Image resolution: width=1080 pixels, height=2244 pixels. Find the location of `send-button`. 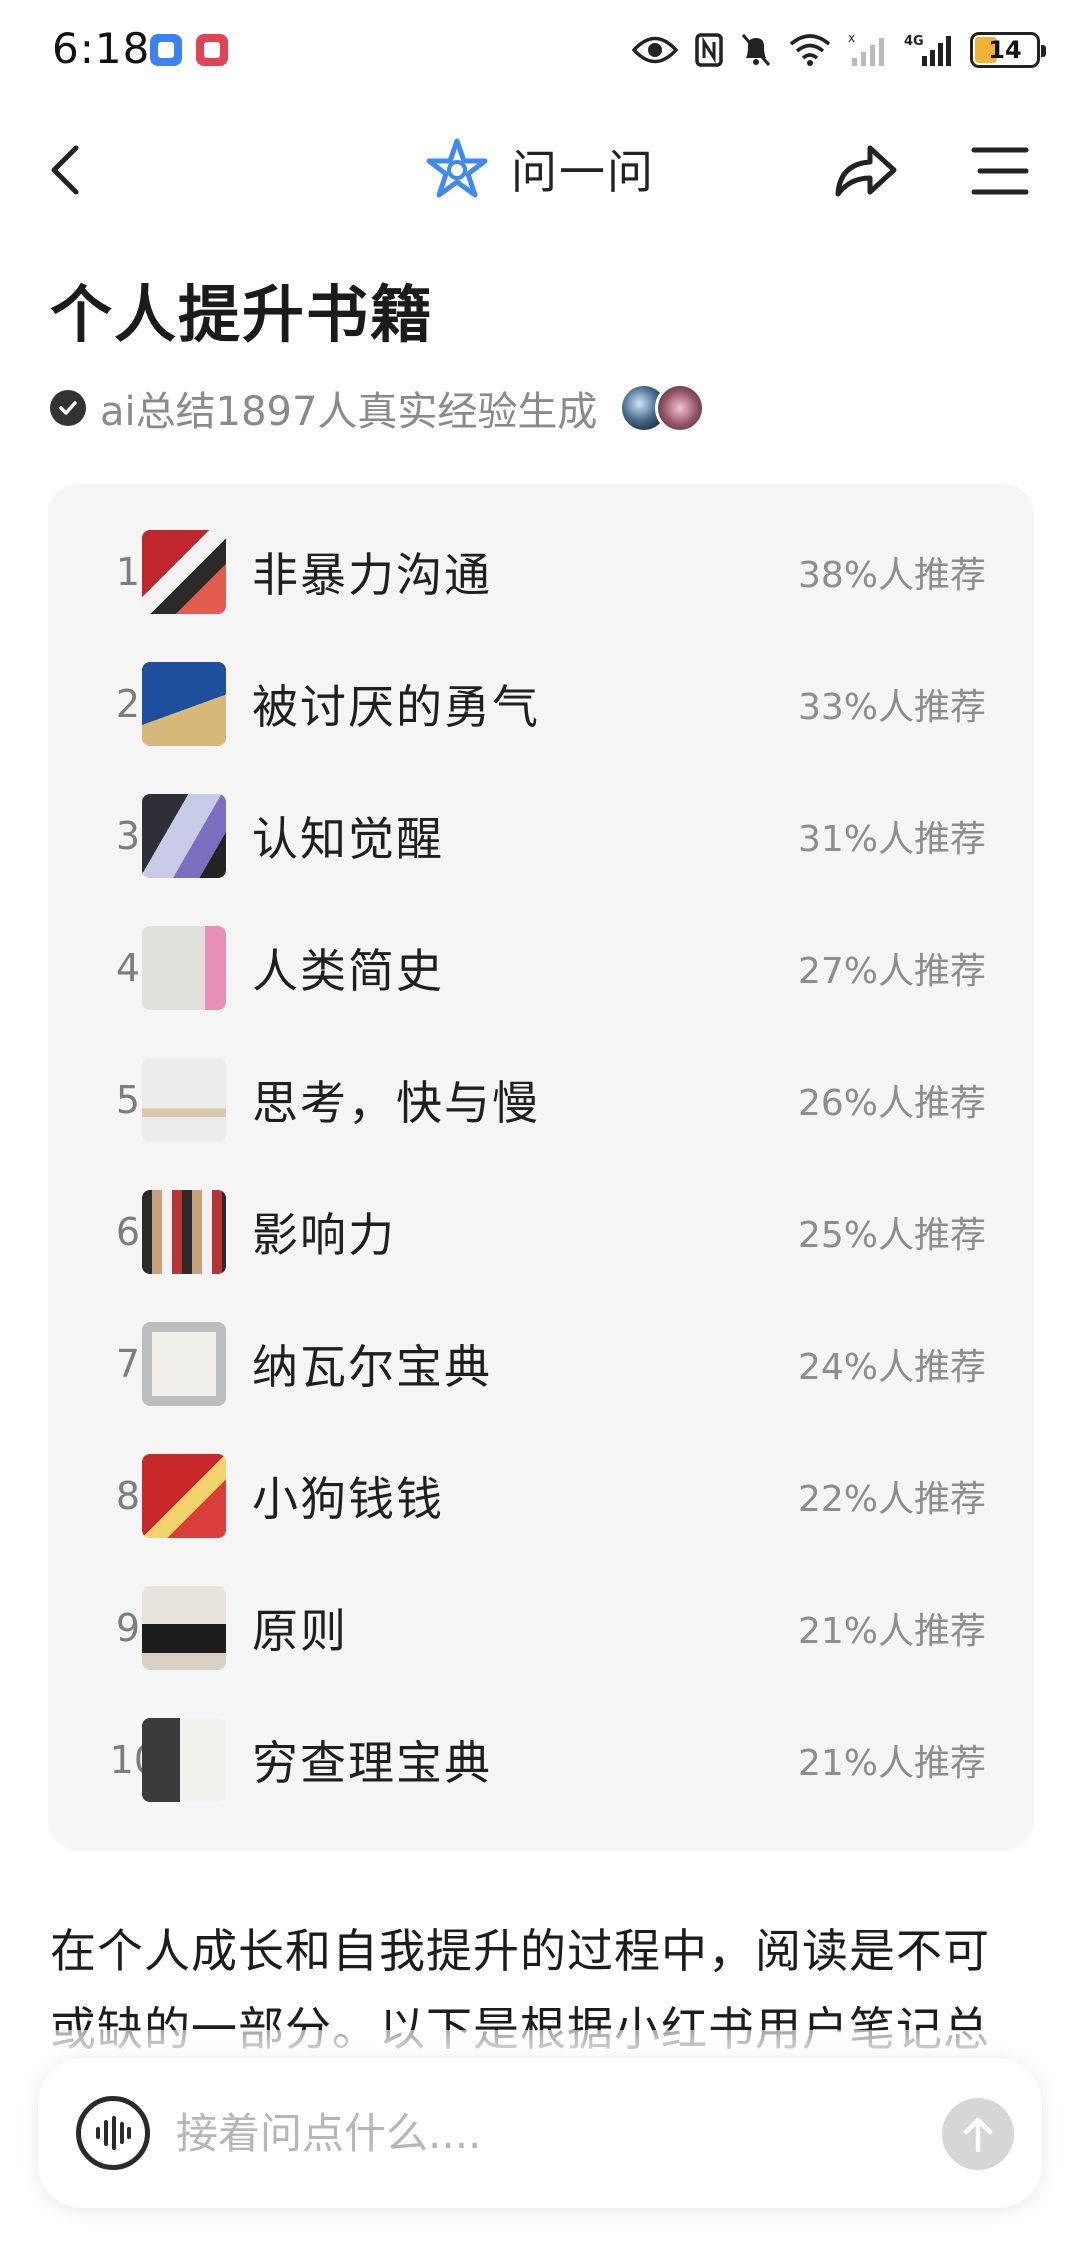

send-button is located at coordinates (978, 2134).